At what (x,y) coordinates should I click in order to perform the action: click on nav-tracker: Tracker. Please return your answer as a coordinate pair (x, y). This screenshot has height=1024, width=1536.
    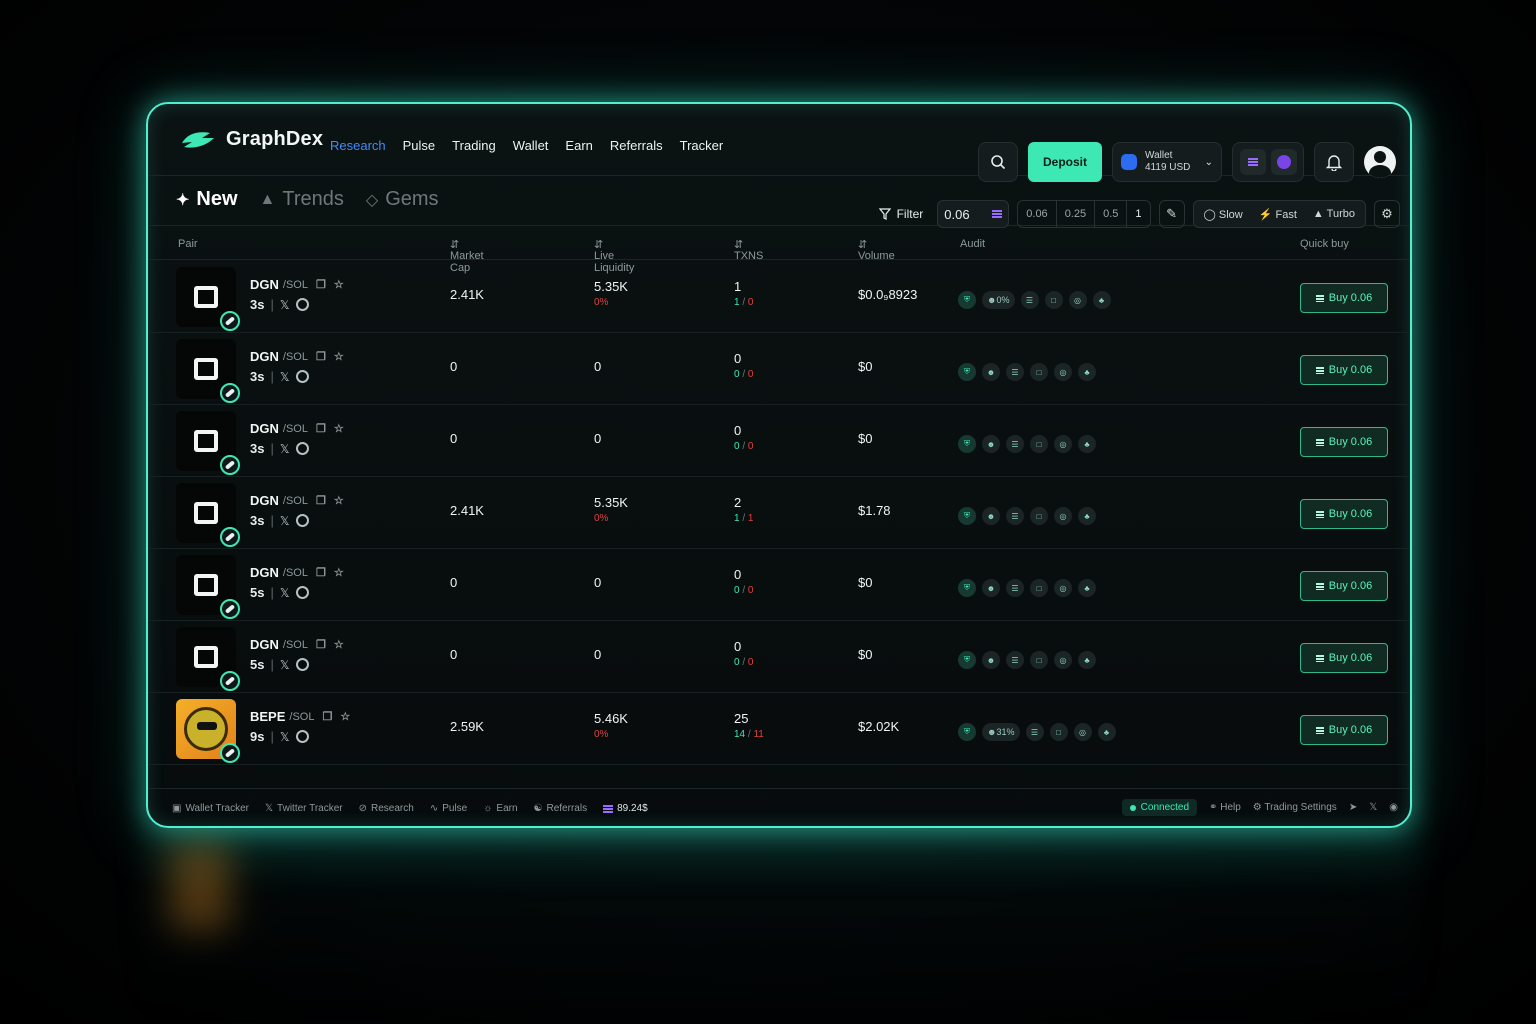
    Looking at the image, I should click on (702, 145).